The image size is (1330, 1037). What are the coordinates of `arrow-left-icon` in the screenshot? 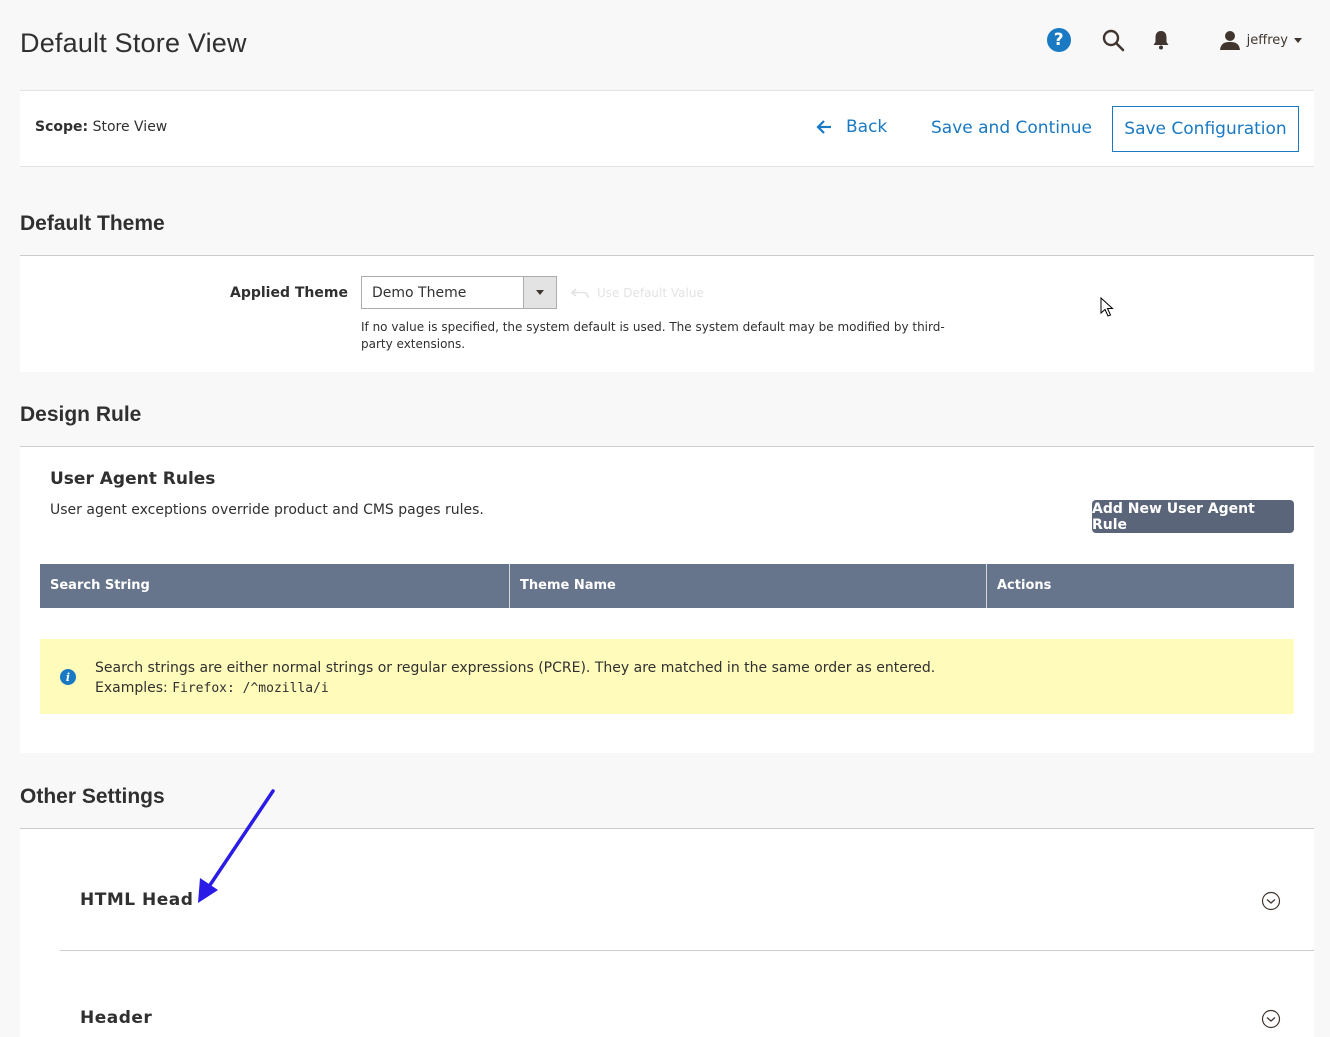 It's located at (823, 127).